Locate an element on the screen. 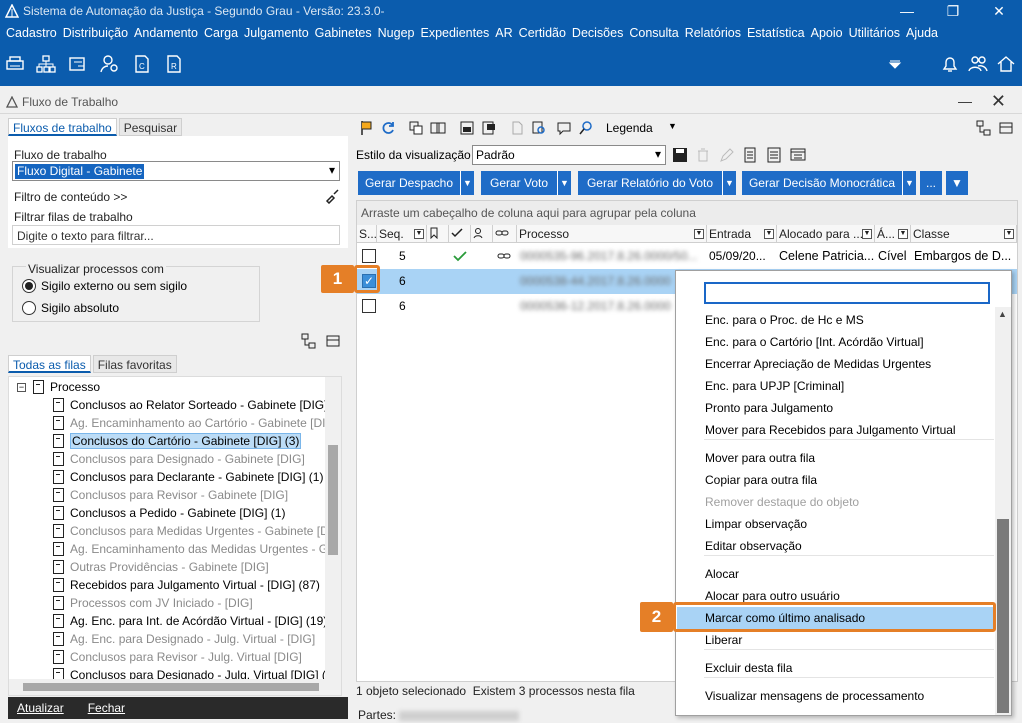  gerar-despacho-dropdown-icon: ▼ is located at coordinates (467, 183).